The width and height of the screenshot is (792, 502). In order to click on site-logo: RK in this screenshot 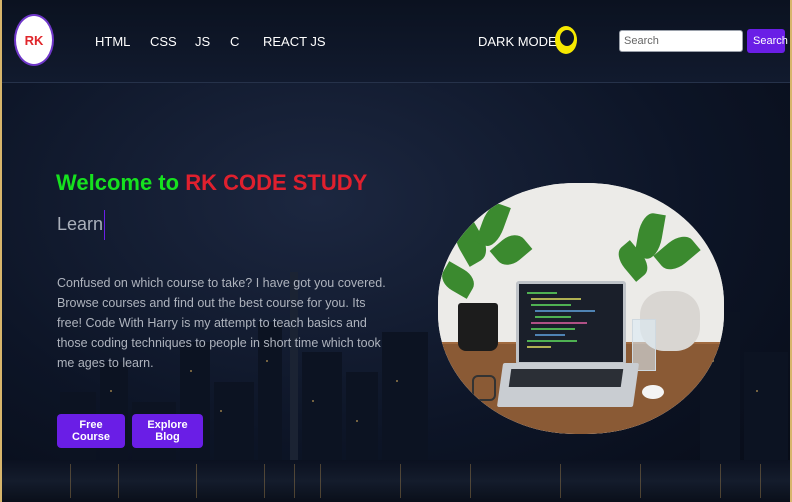, I will do `click(34, 40)`.